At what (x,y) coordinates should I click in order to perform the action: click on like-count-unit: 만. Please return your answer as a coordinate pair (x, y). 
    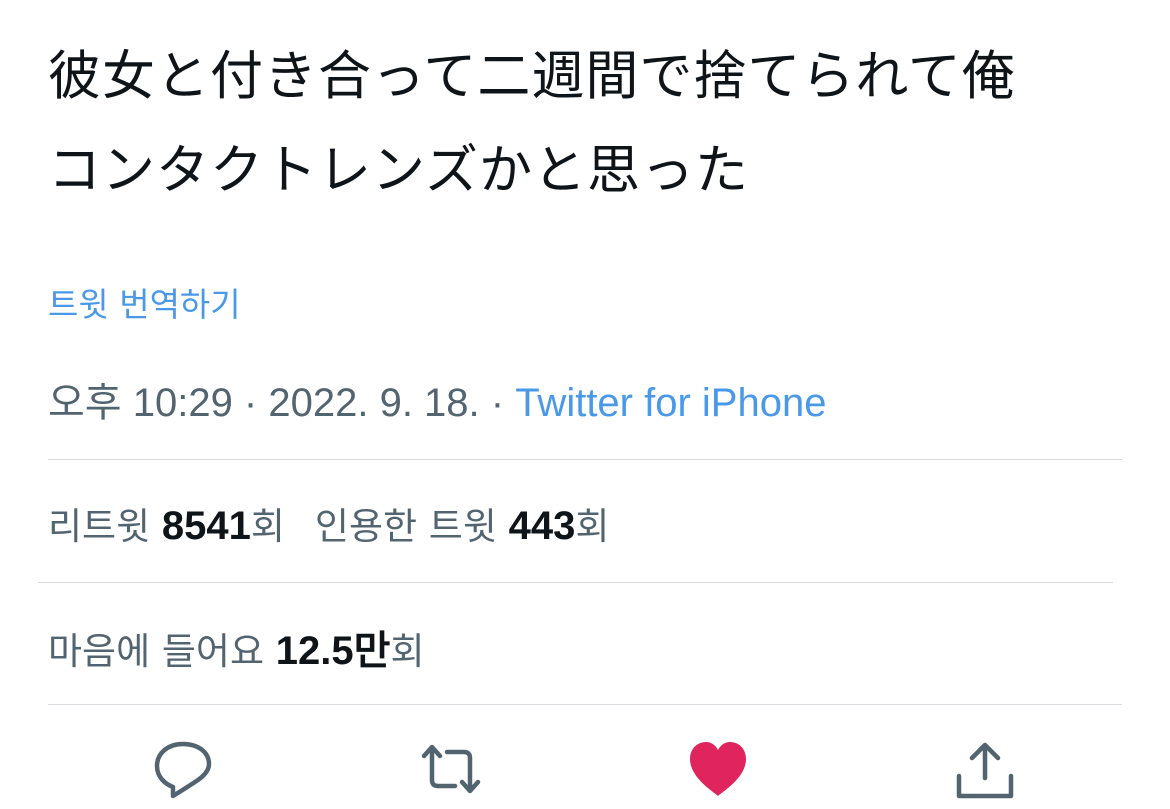
    Looking at the image, I should click on (372, 651).